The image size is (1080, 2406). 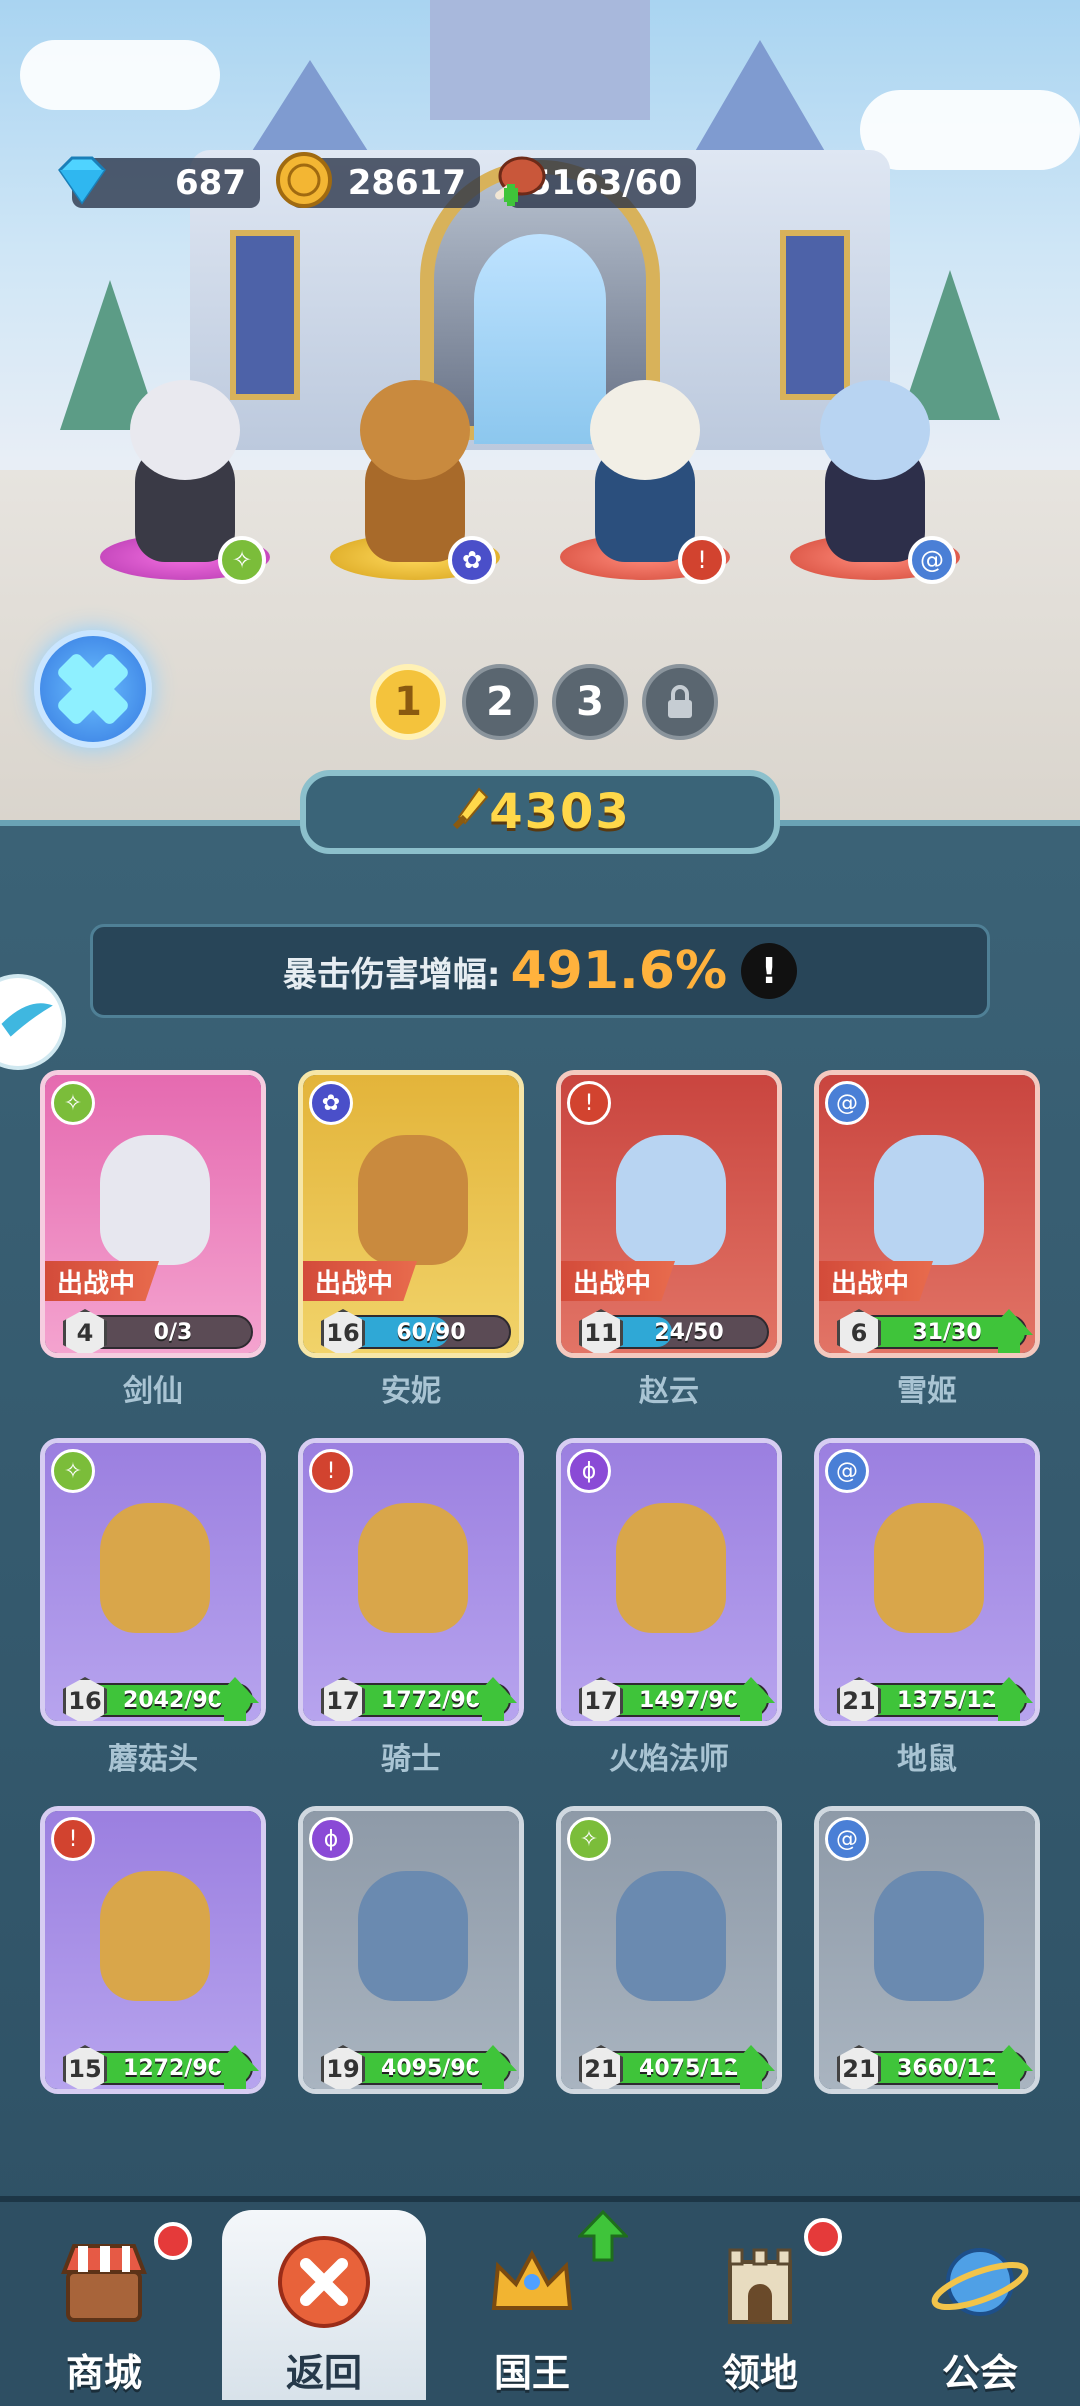 I want to click on hero-card-name: 蘑菇头, so click(x=153, y=1759).